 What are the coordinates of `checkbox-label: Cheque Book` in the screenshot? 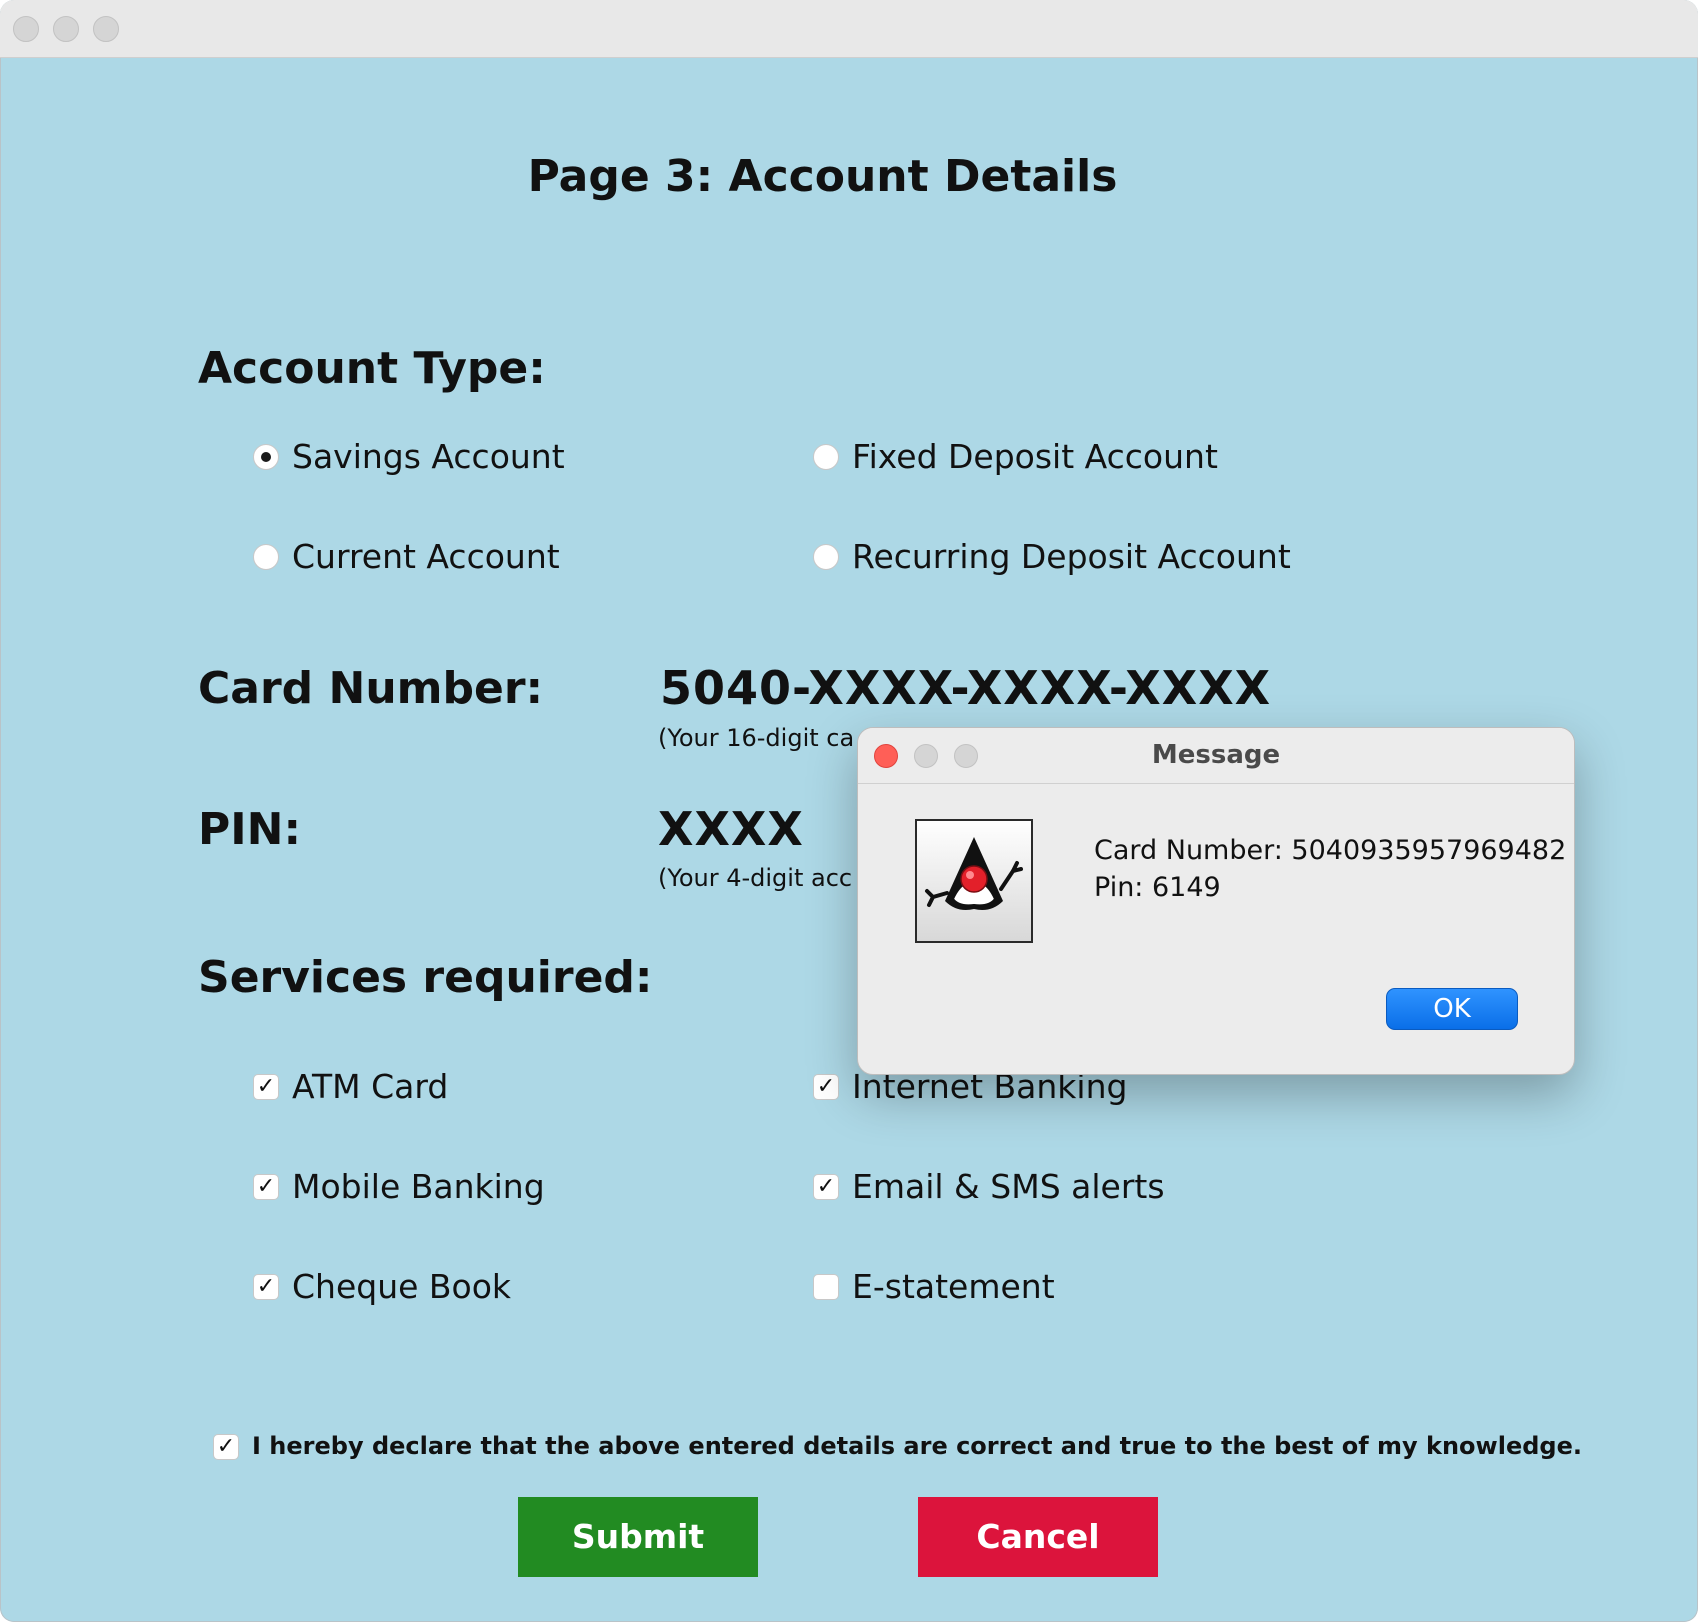 It's located at (402, 1286).